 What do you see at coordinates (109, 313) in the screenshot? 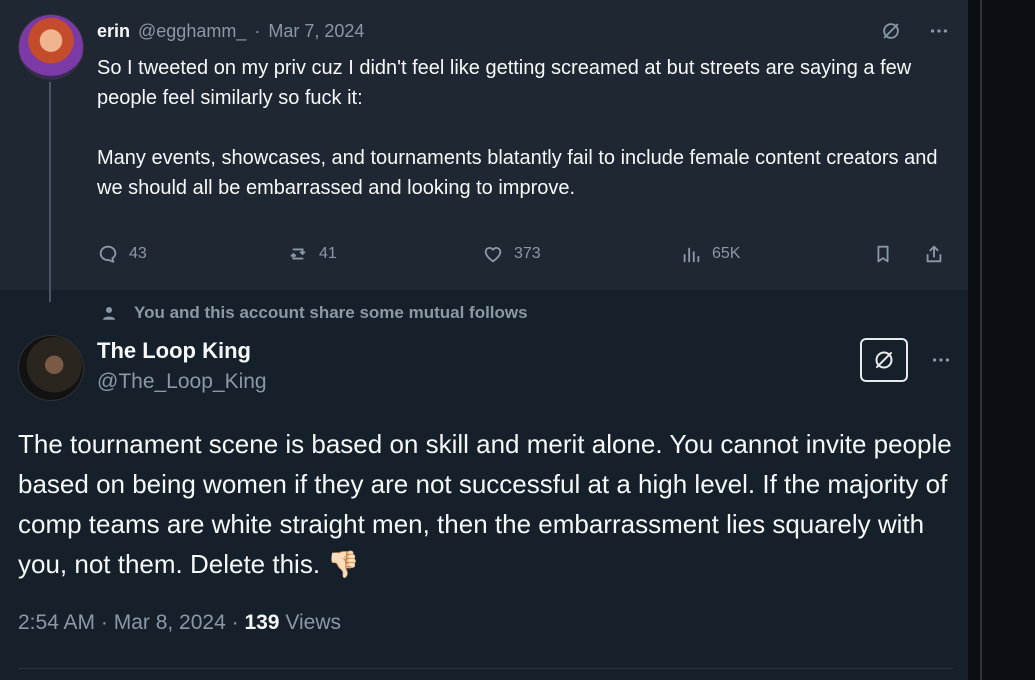
I see `person-icon` at bounding box center [109, 313].